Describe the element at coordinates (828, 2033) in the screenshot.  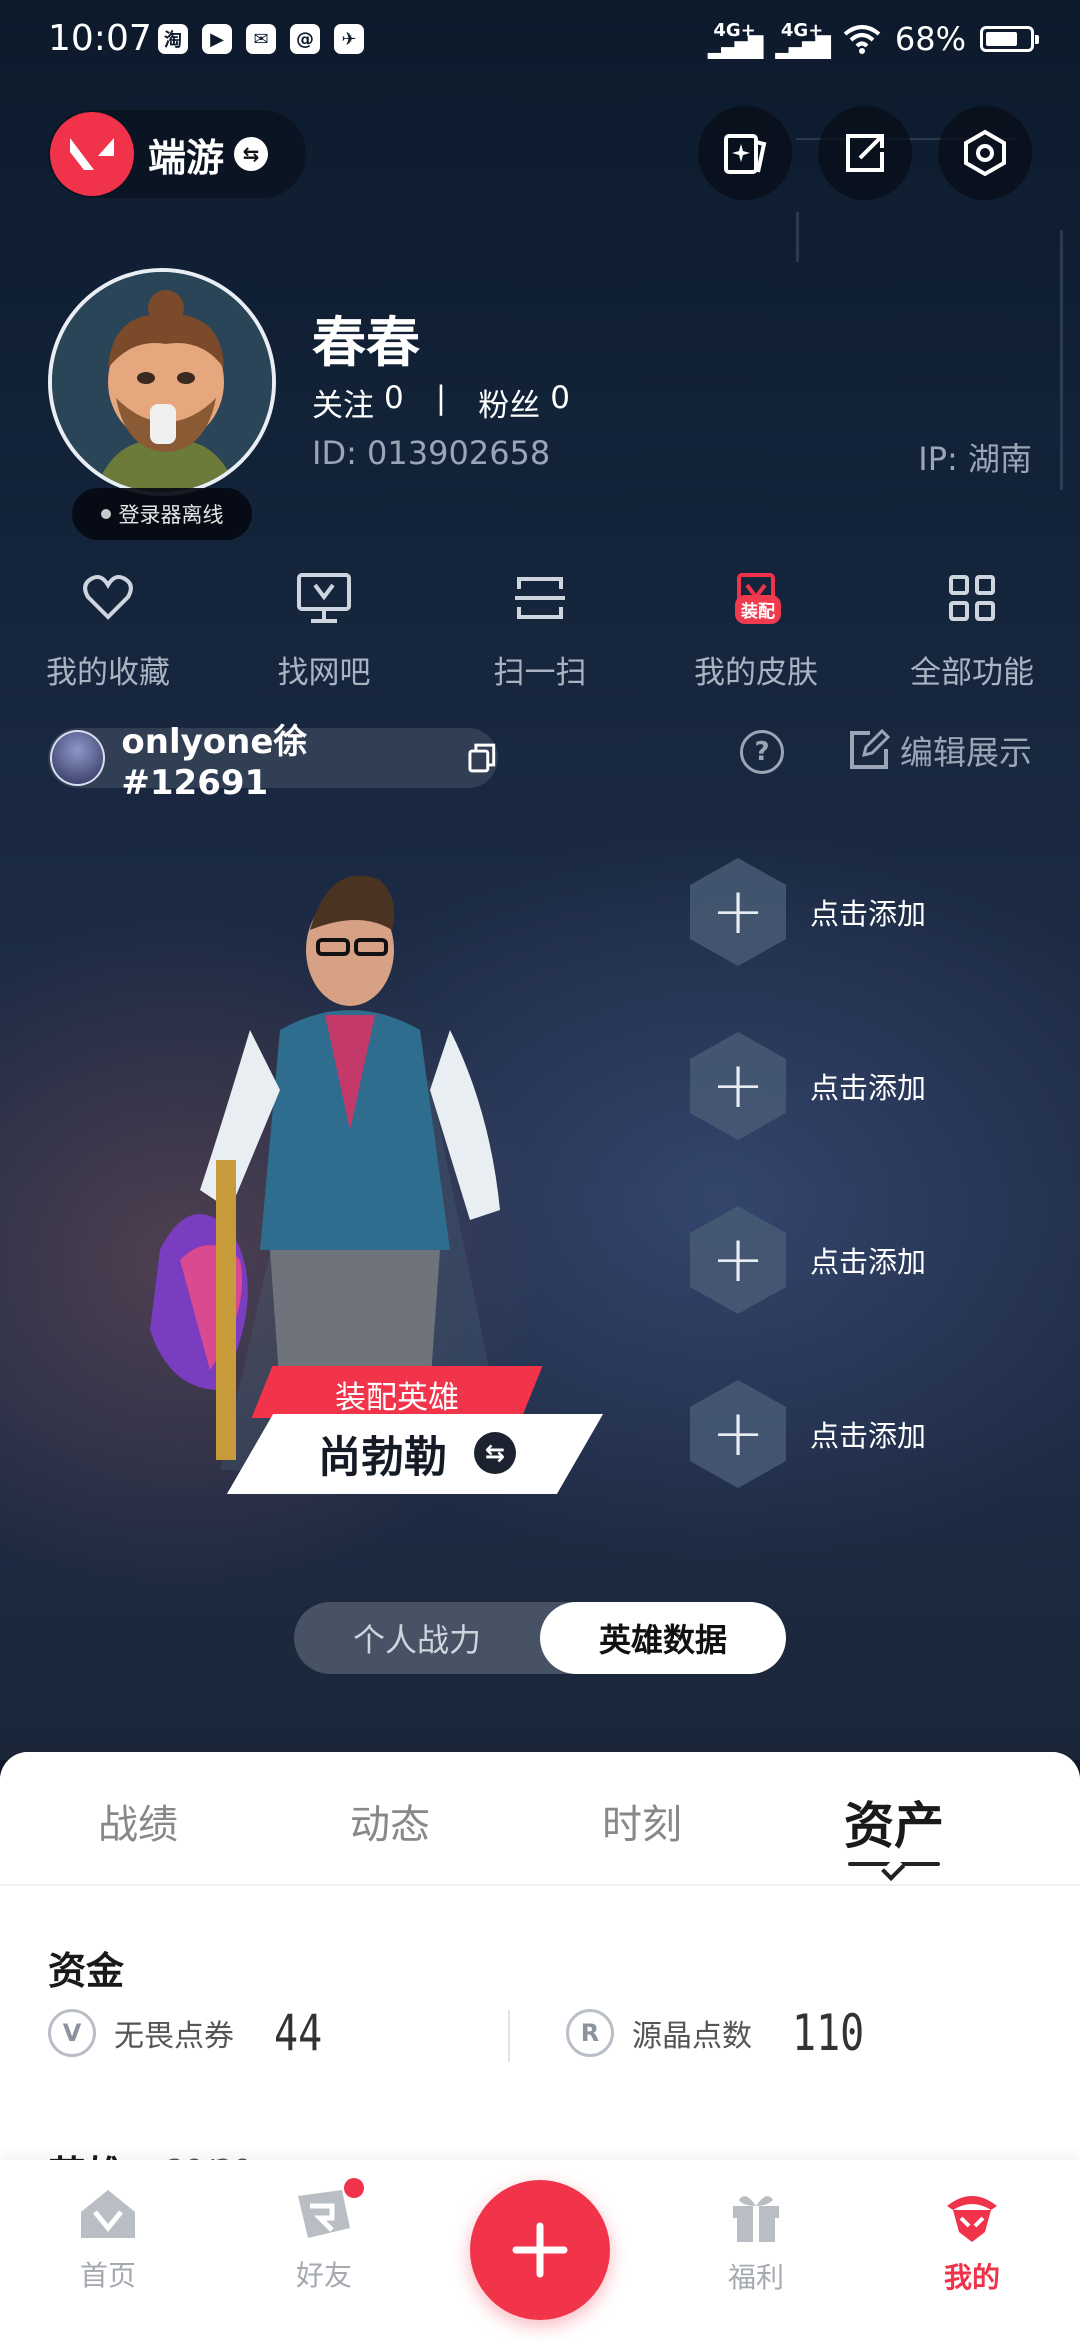
I see `fund-value: 110` at that location.